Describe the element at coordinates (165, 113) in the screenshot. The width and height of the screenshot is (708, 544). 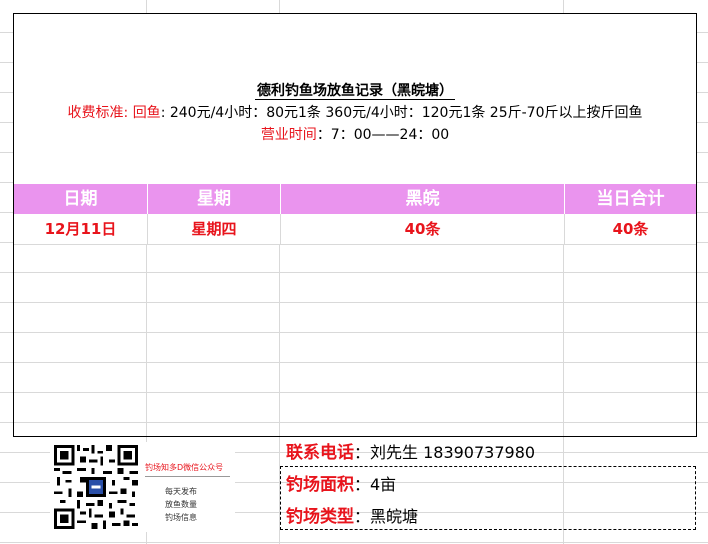
I see `fee-colon: :` at that location.